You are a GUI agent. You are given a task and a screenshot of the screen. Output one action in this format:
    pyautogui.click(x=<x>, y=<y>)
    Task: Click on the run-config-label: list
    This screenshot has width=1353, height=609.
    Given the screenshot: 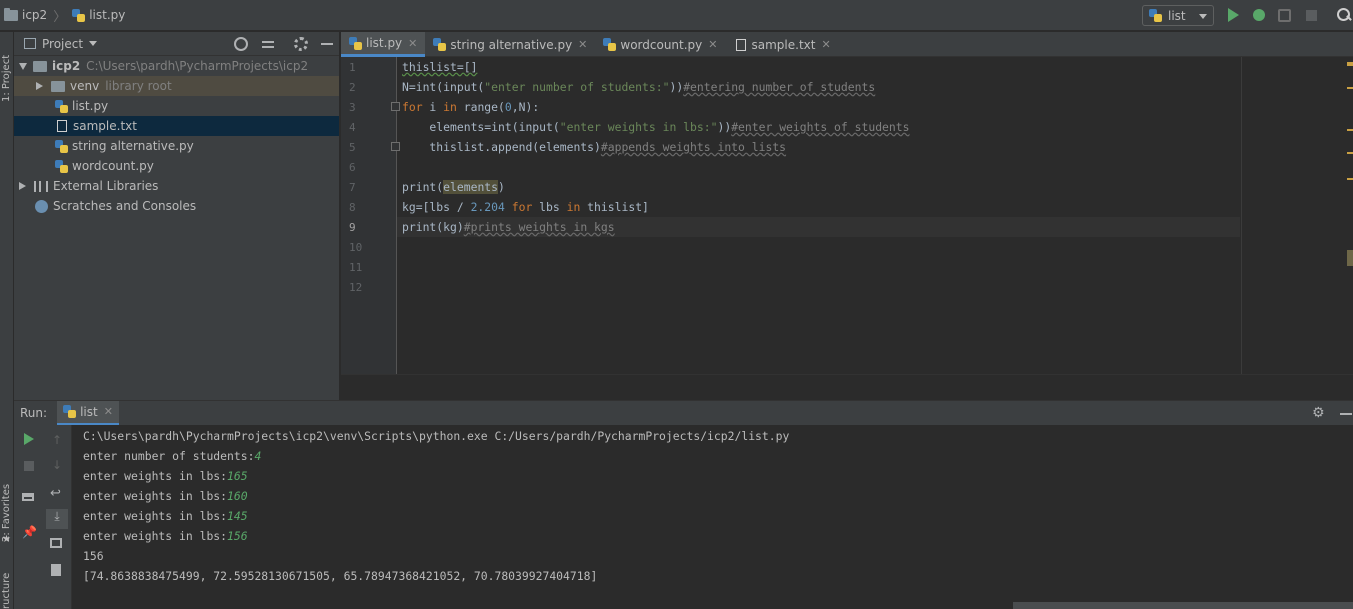 What is the action you would take?
    pyautogui.click(x=1177, y=15)
    